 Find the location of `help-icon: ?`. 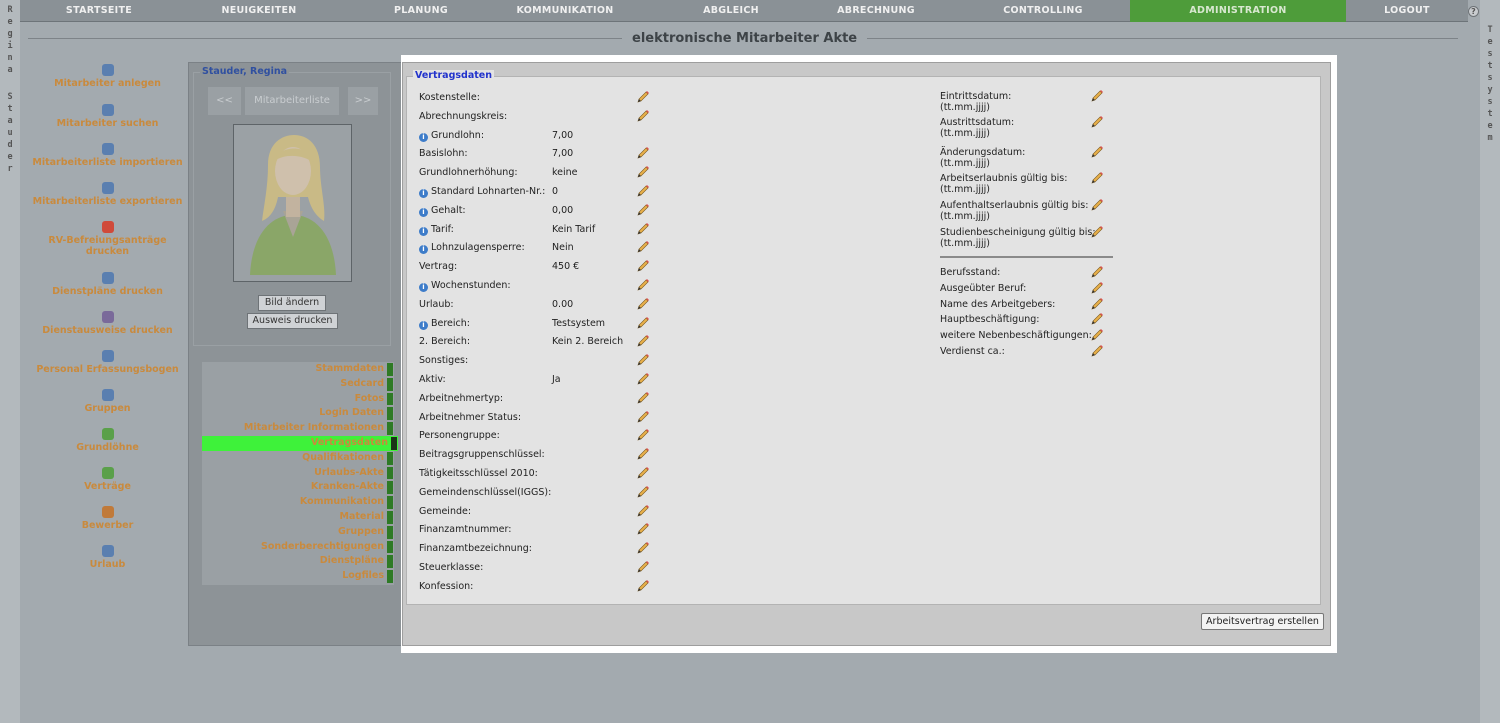

help-icon: ? is located at coordinates (1473, 11).